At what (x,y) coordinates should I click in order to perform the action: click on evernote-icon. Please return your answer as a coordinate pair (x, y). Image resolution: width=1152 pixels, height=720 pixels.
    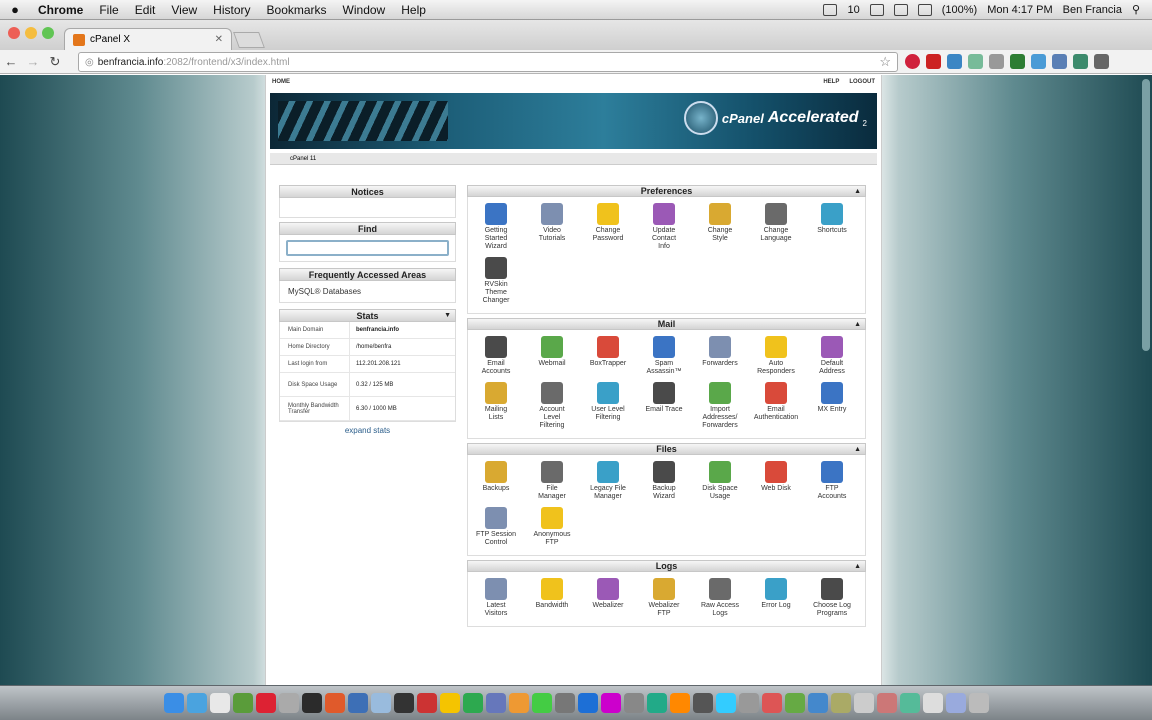
    Looking at the image, I should click on (1017, 61).